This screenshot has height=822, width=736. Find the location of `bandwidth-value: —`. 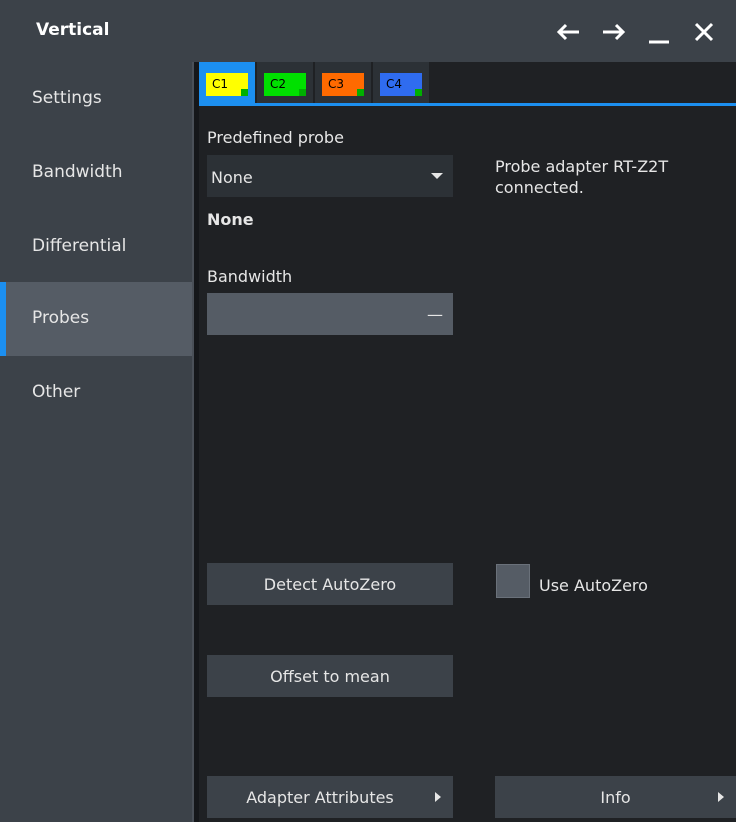

bandwidth-value: — is located at coordinates (435, 314).